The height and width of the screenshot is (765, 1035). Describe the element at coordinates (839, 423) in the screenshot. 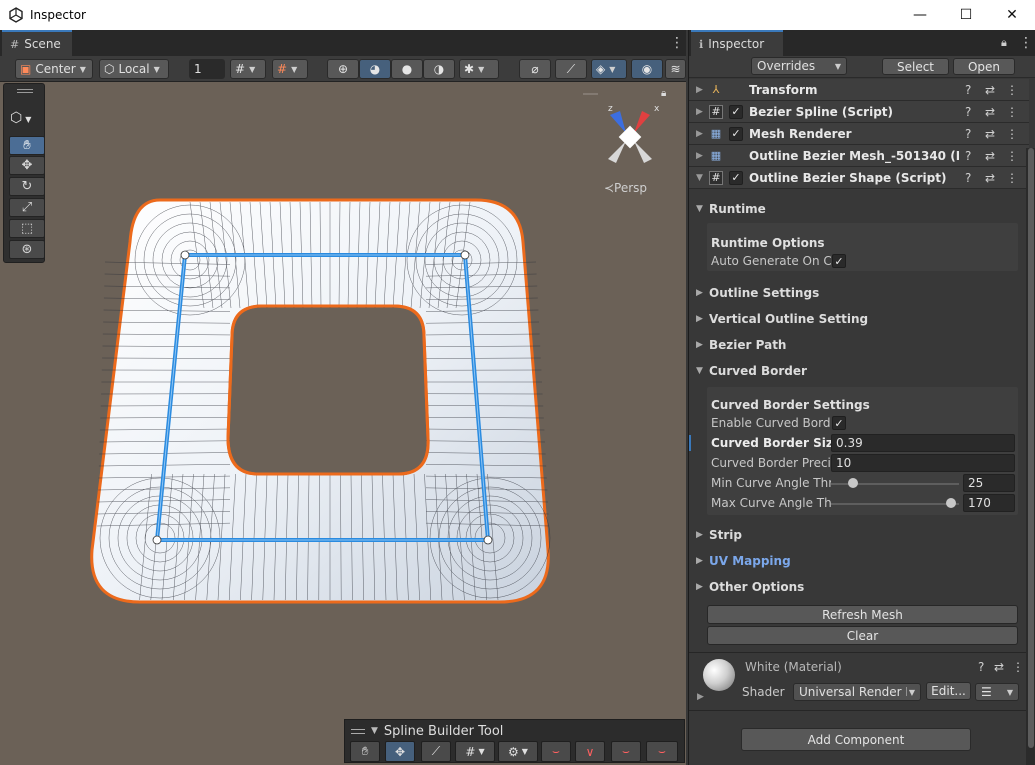

I see `enable-curved-checkbox: ✓` at that location.